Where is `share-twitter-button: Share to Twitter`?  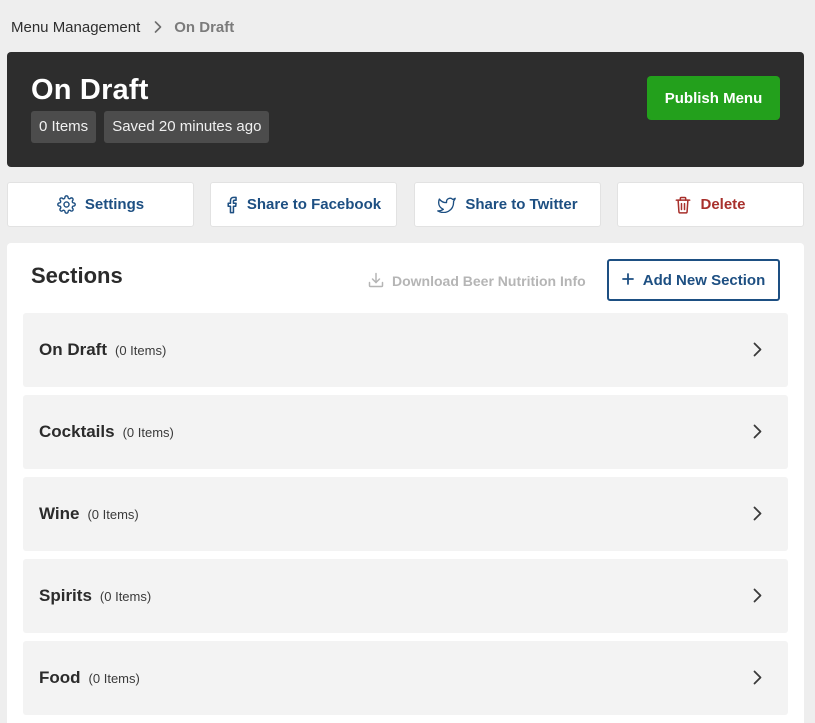 share-twitter-button: Share to Twitter is located at coordinates (507, 204).